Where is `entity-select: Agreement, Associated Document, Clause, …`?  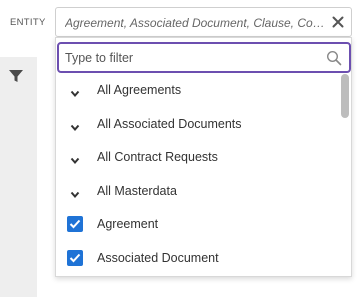
entity-select: Agreement, Associated Document, Clause, … is located at coordinates (203, 22).